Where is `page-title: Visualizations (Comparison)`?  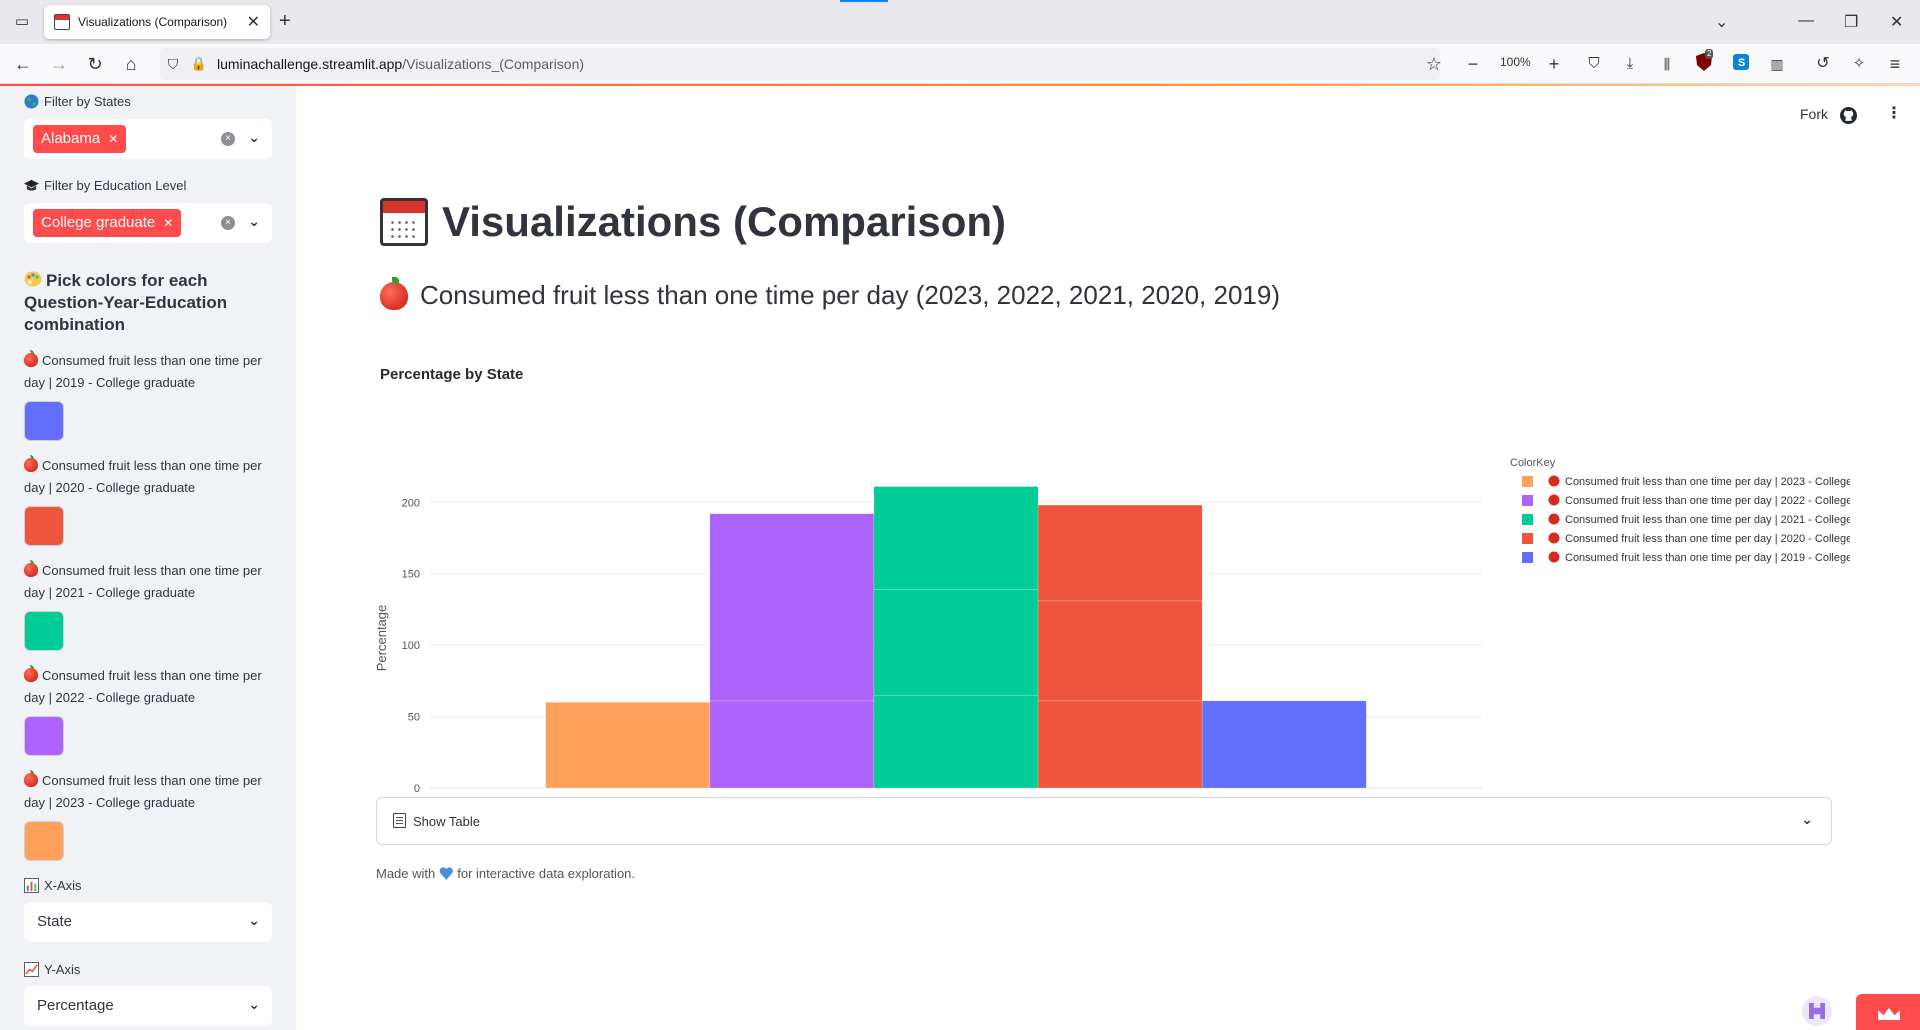
page-title: Visualizations (Comparison) is located at coordinates (693, 222).